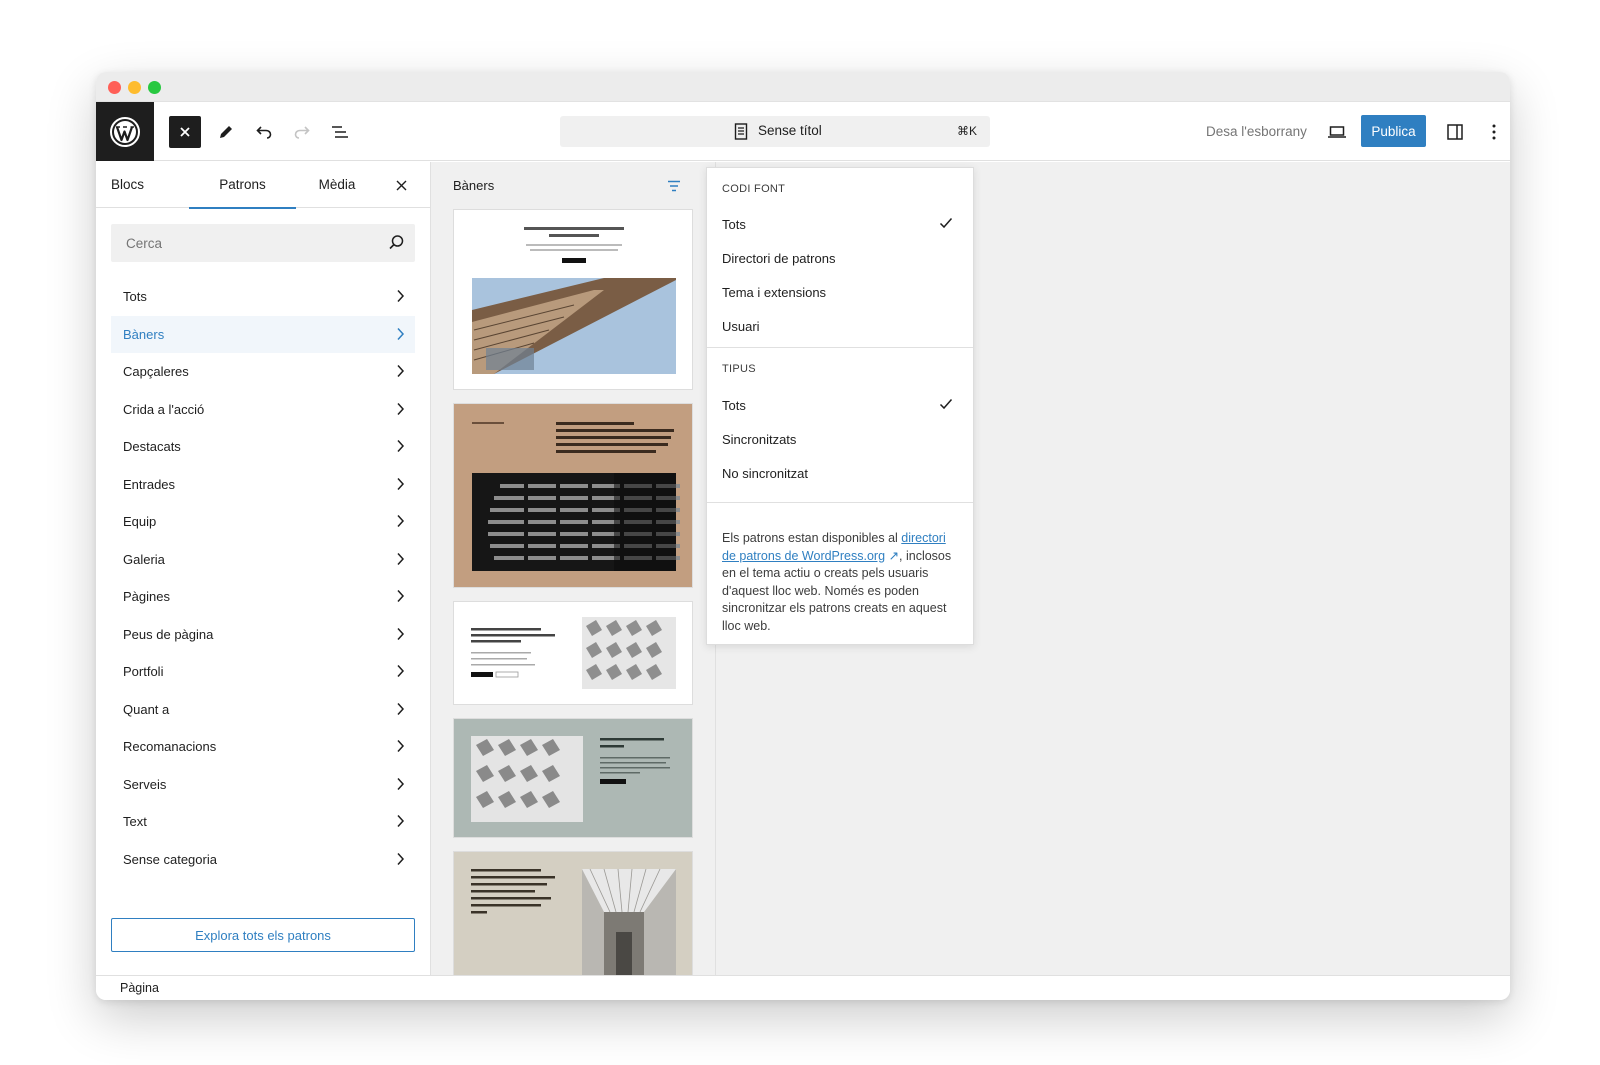 Image resolution: width=1600 pixels, height=1065 pixels. I want to click on category-label: Portfoli, so click(143, 671).